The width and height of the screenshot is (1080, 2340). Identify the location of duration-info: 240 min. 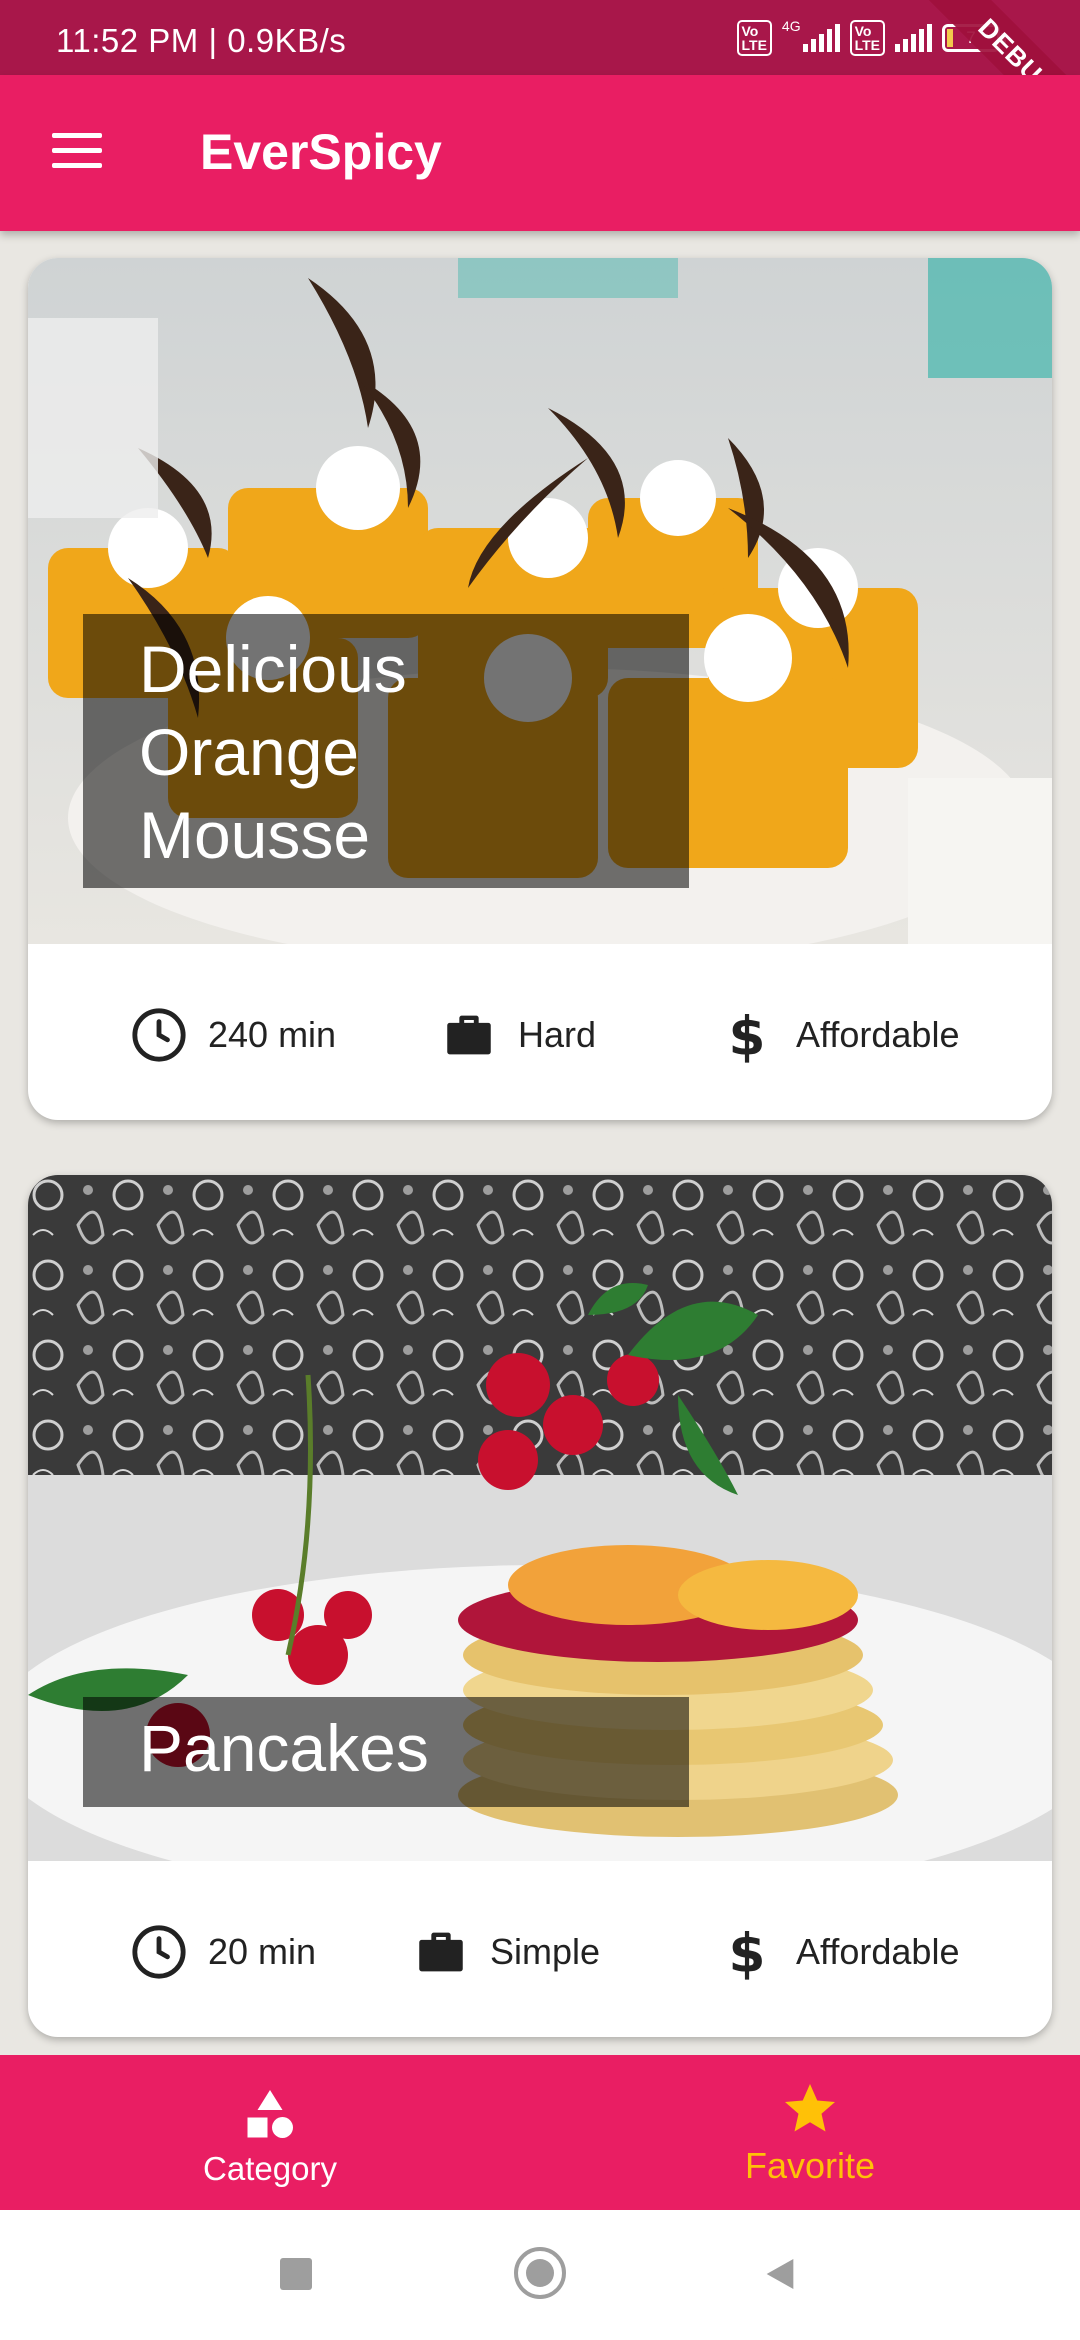
(233, 1035).